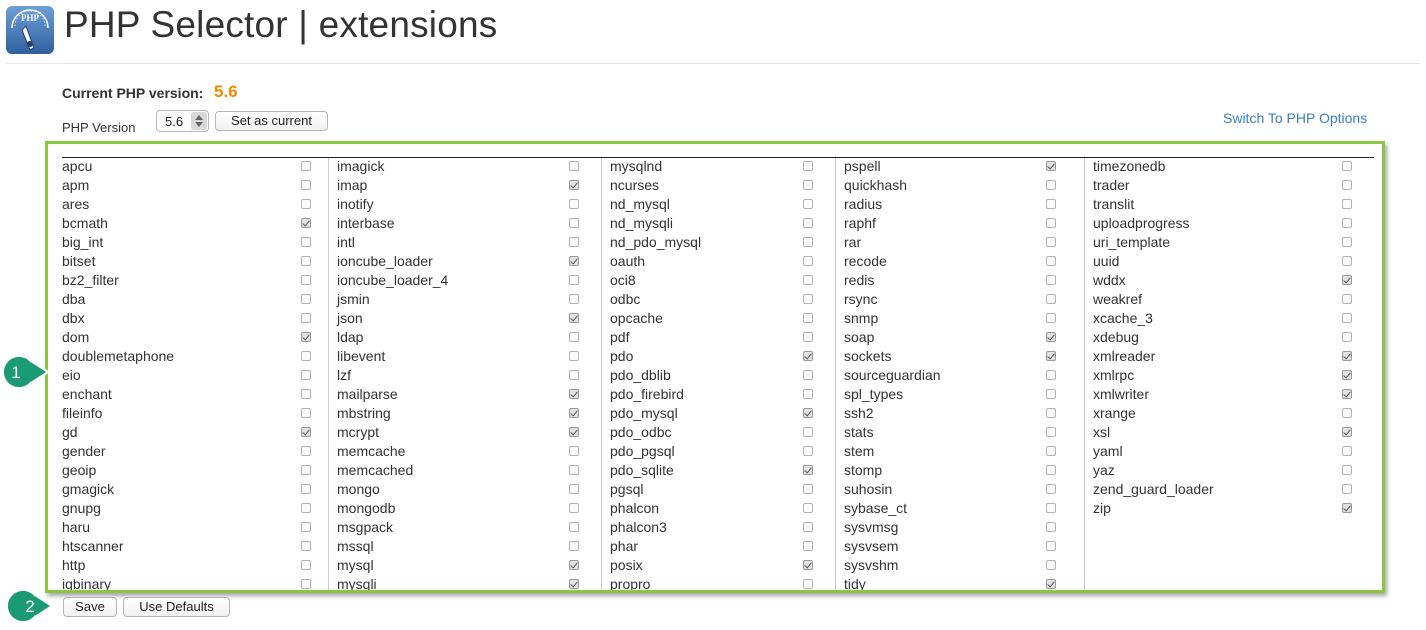 Image resolution: width=1426 pixels, height=630 pixels. I want to click on extension-checkbox-uri_template, so click(1347, 242).